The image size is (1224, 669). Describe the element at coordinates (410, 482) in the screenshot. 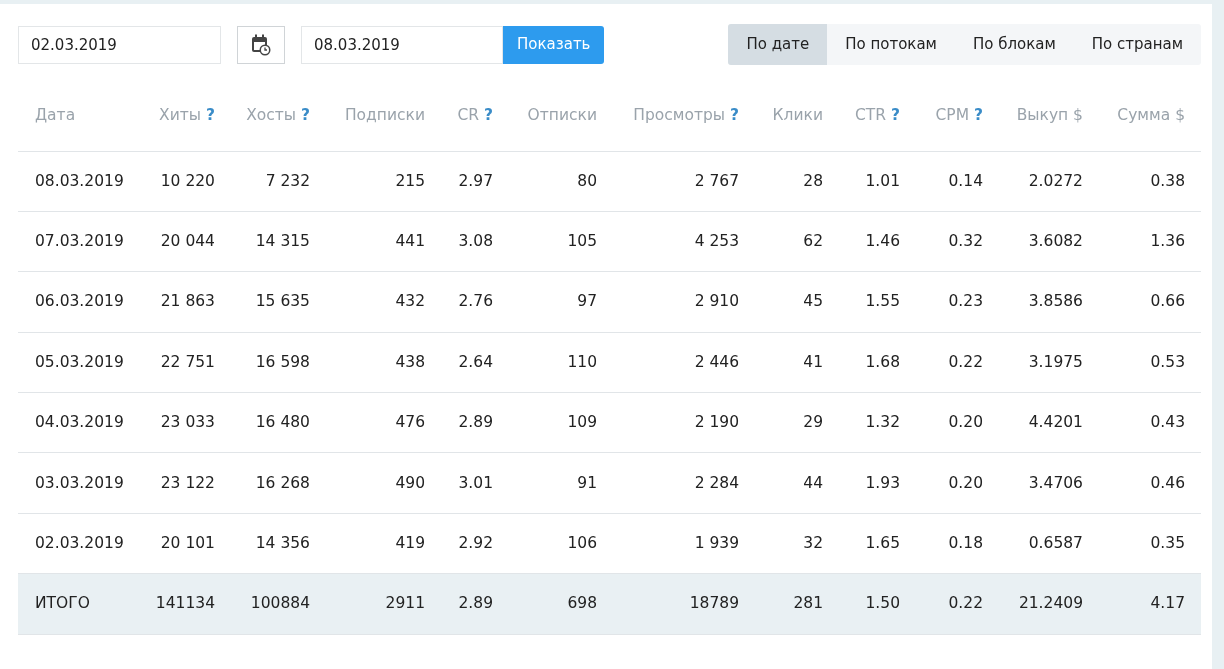

I see `table-cell: 490` at that location.